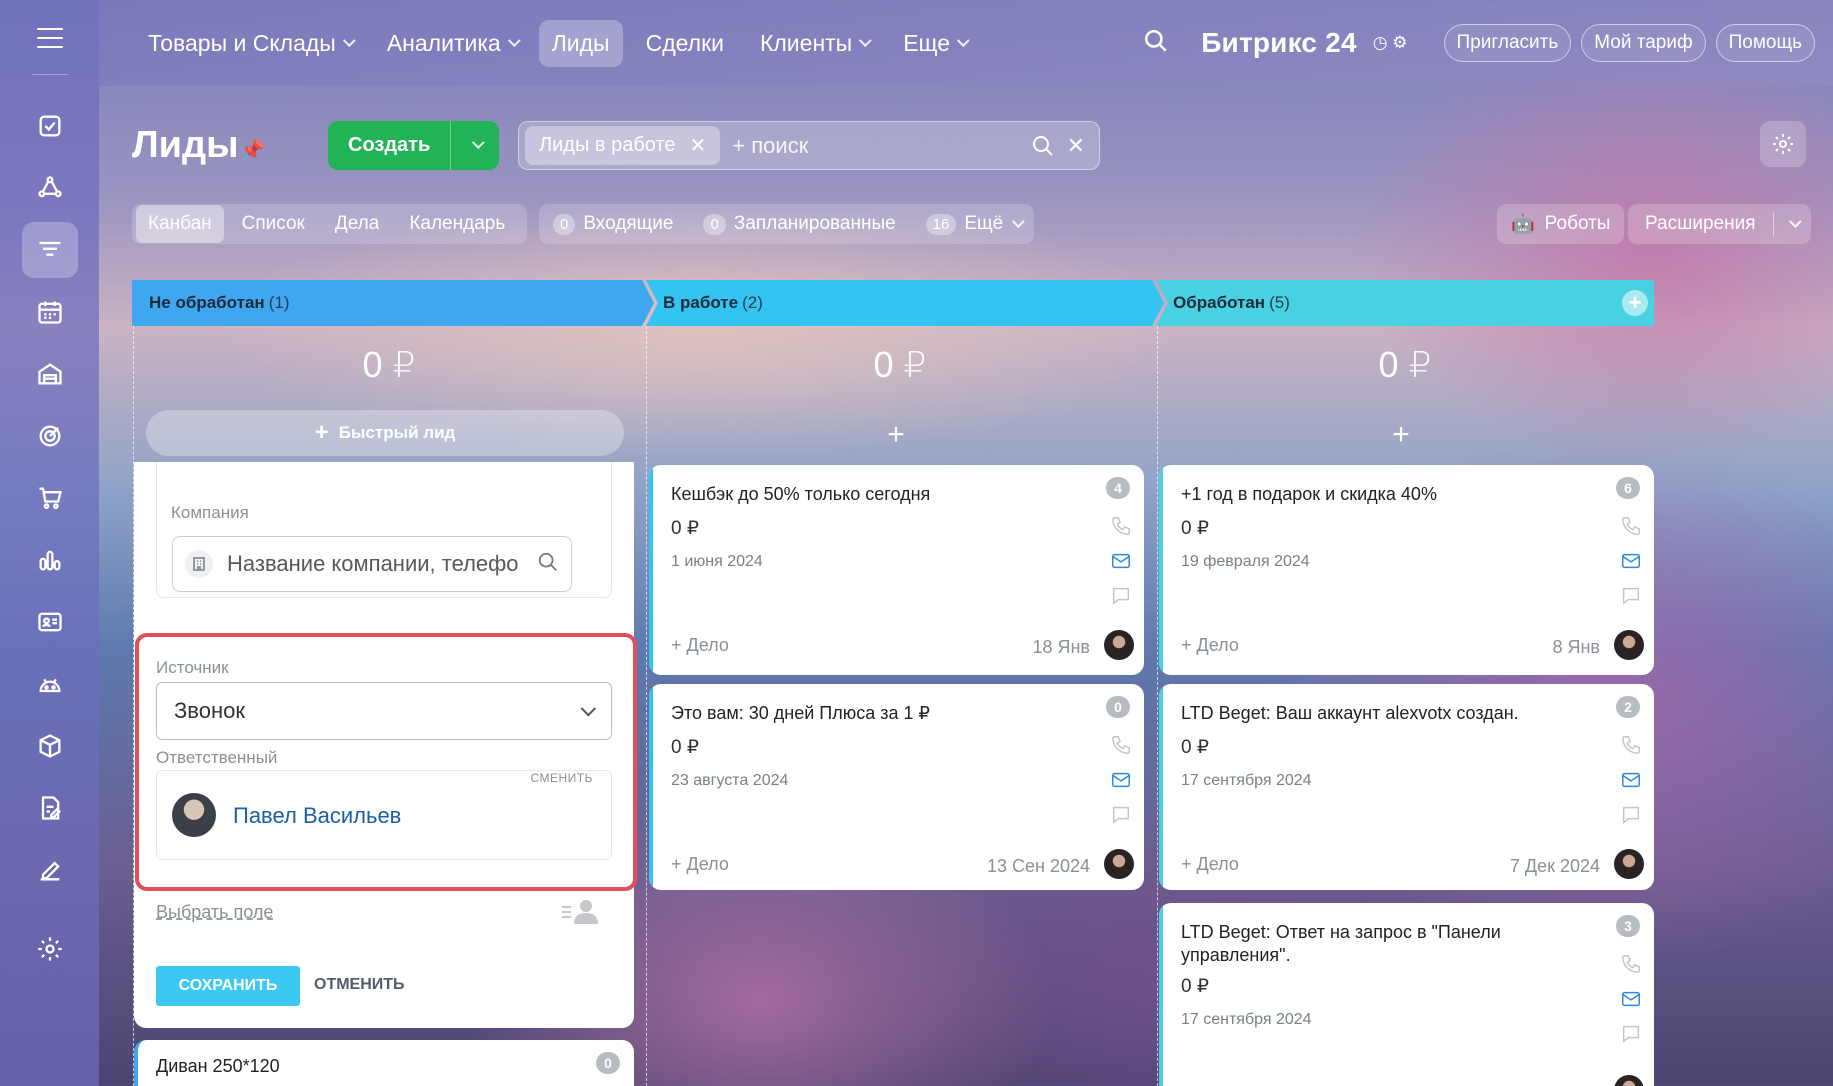  I want to click on column-title: Обработан, so click(1219, 302).